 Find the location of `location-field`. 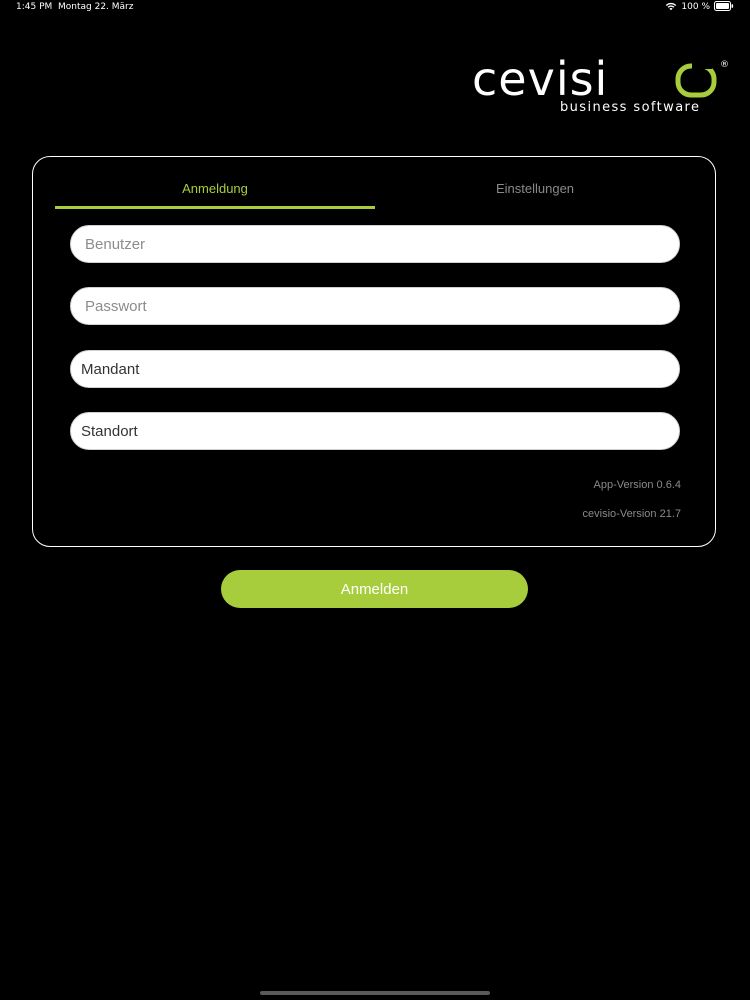

location-field is located at coordinates (375, 431).